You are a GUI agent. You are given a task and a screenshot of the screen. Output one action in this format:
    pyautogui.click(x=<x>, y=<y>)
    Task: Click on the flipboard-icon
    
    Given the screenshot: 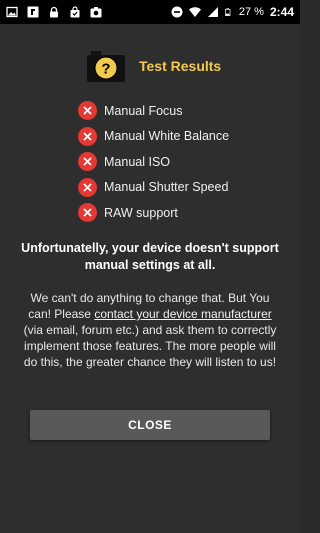 What is the action you would take?
    pyautogui.click(x=33, y=12)
    